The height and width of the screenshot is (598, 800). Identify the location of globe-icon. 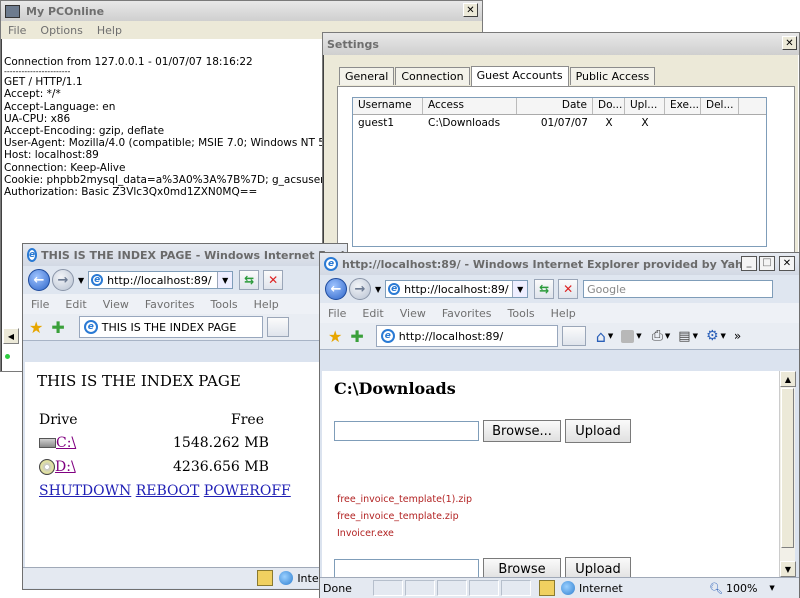
(286, 578).